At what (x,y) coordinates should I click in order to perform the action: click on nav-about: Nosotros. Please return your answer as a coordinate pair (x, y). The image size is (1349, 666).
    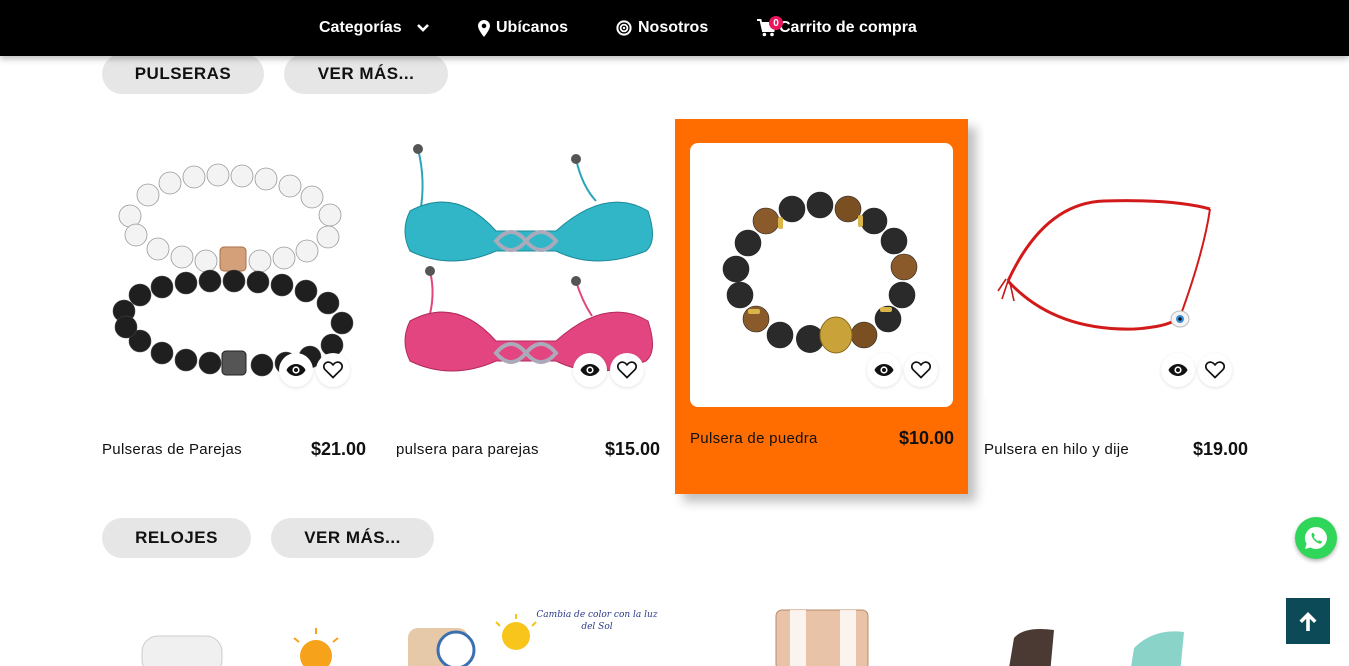
    Looking at the image, I should click on (662, 28).